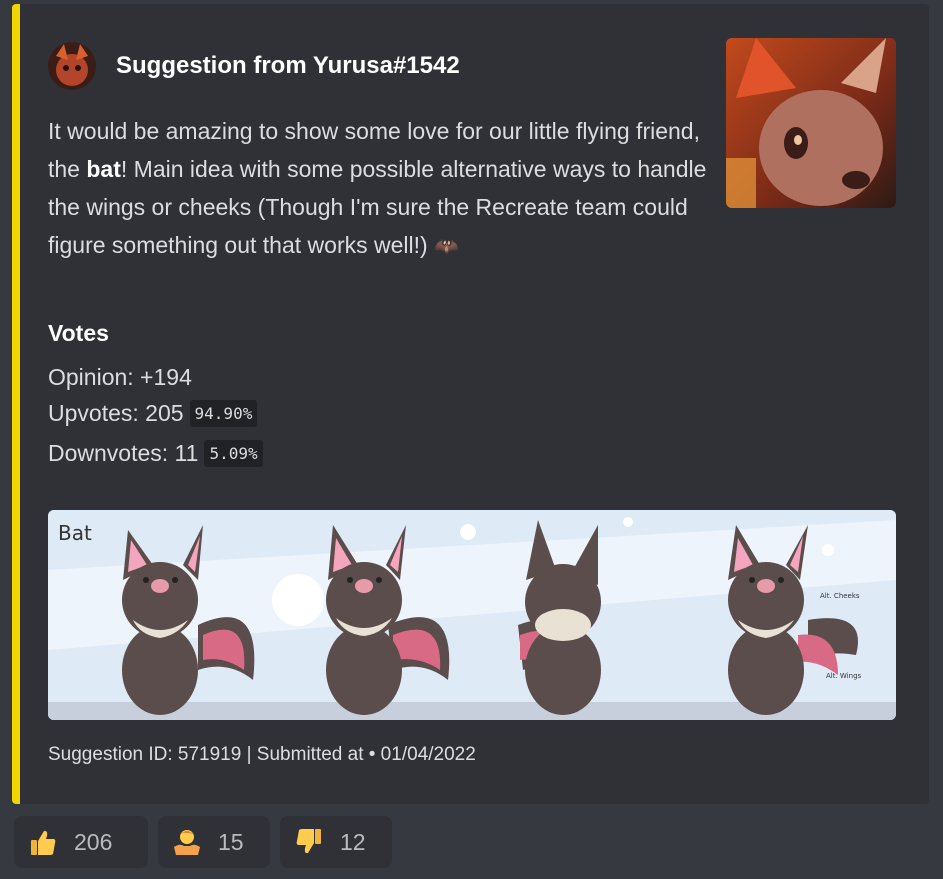 The width and height of the screenshot is (943, 879). What do you see at coordinates (43, 842) in the screenshot?
I see `thumbs-up-icon` at bounding box center [43, 842].